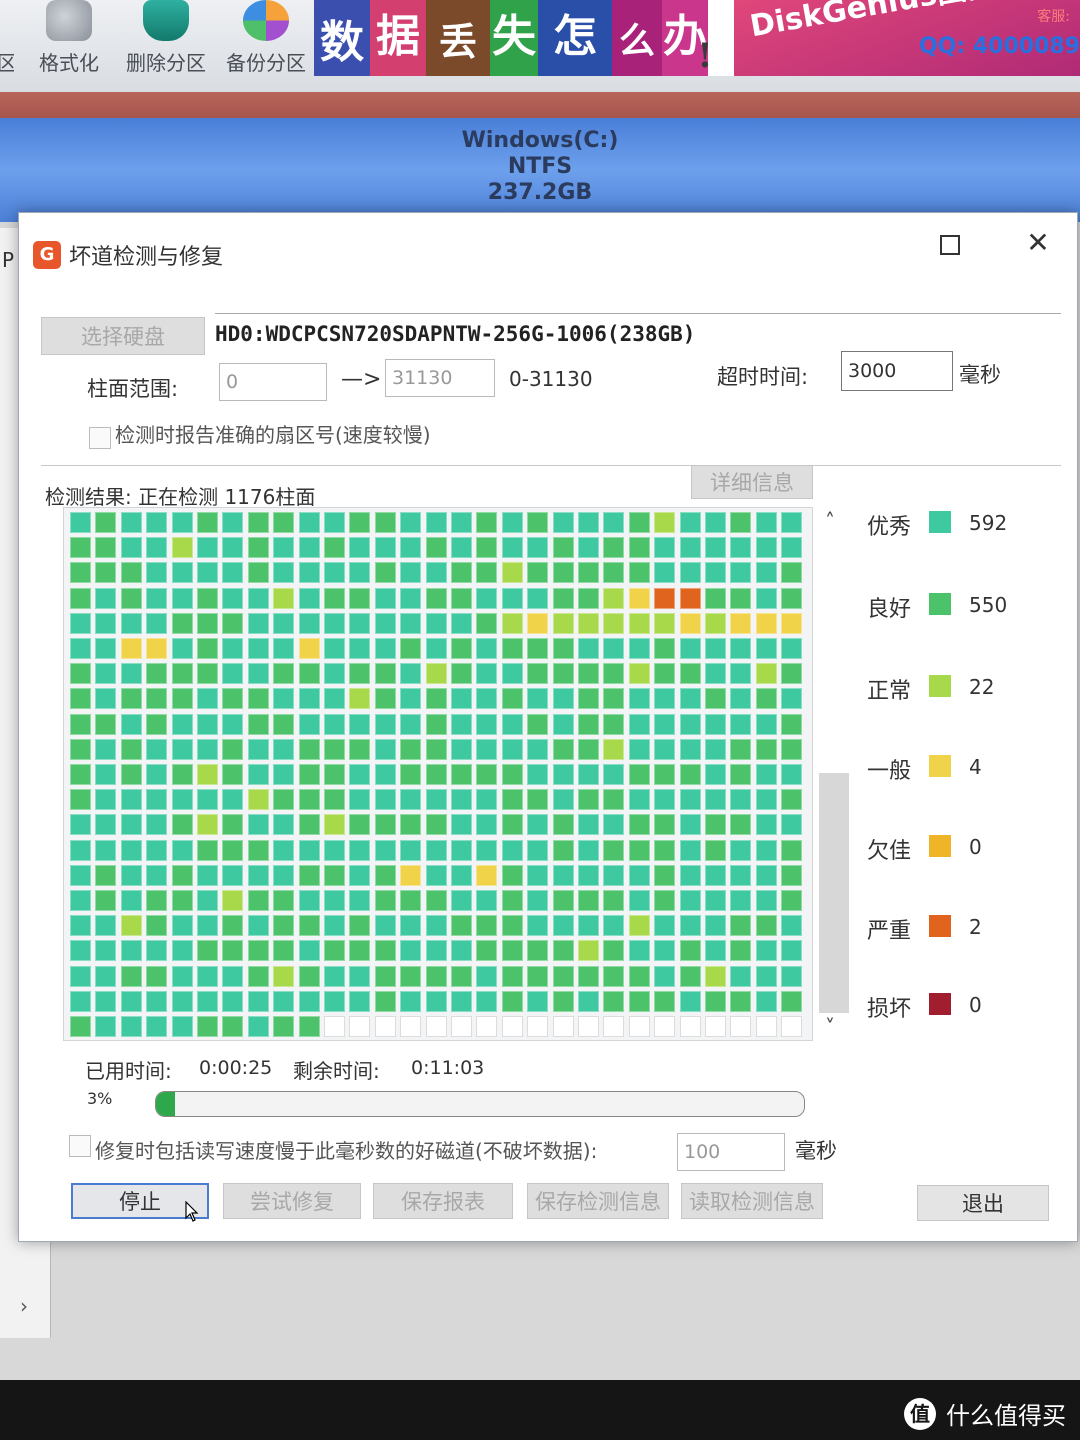 Image resolution: width=1080 pixels, height=1440 pixels. I want to click on try-repair-button: 尝试修复, so click(292, 1201).